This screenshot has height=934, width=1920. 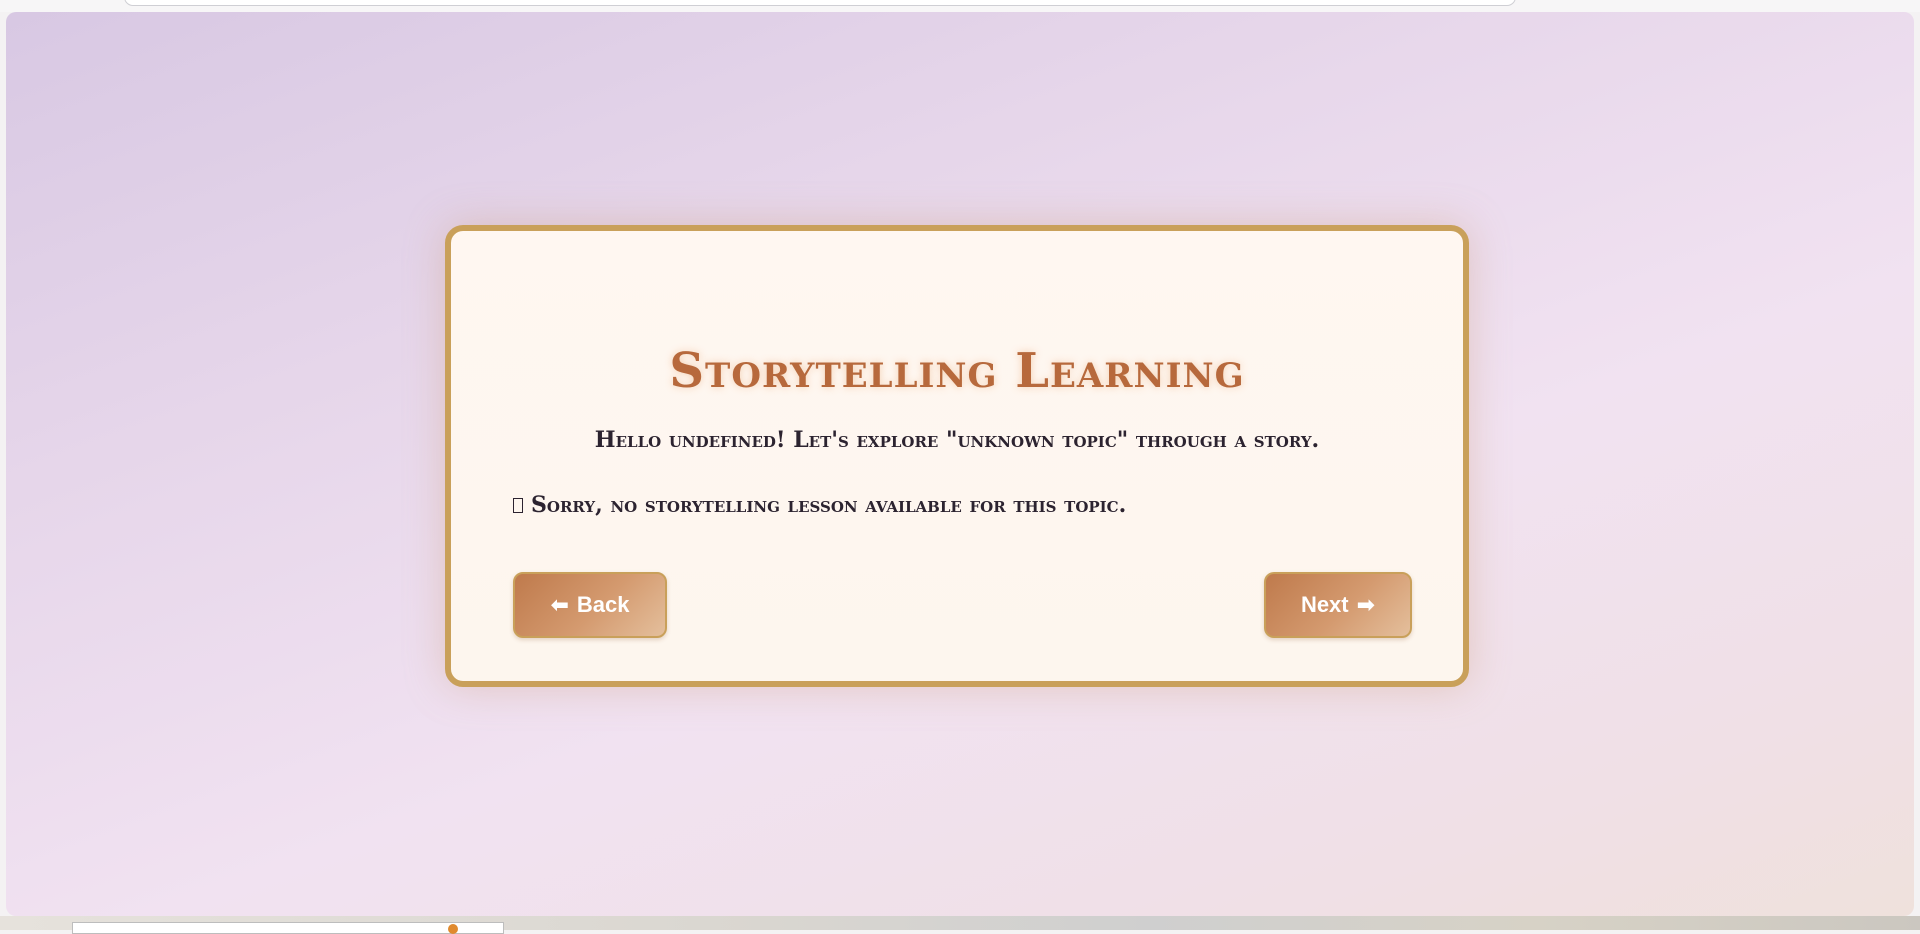 What do you see at coordinates (288, 928) in the screenshot?
I see `taskbar-window-preview` at bounding box center [288, 928].